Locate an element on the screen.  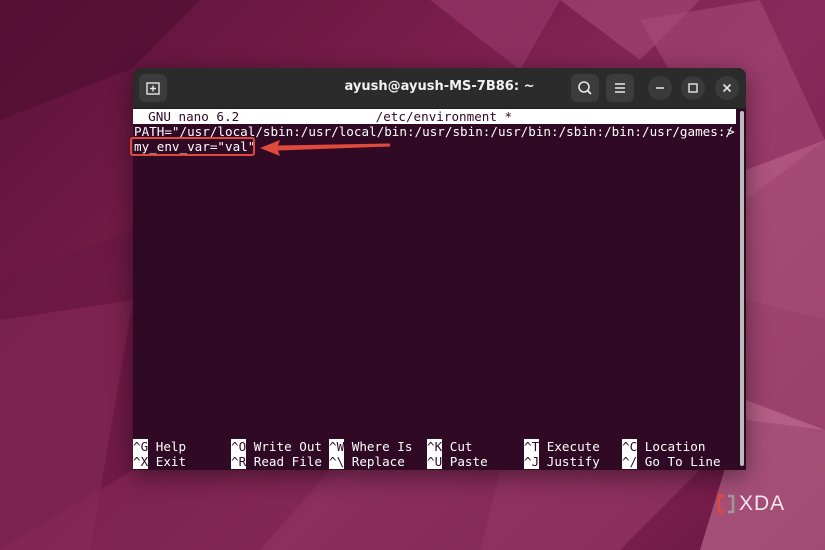
terminal-scrollbar is located at coordinates (742, 288).